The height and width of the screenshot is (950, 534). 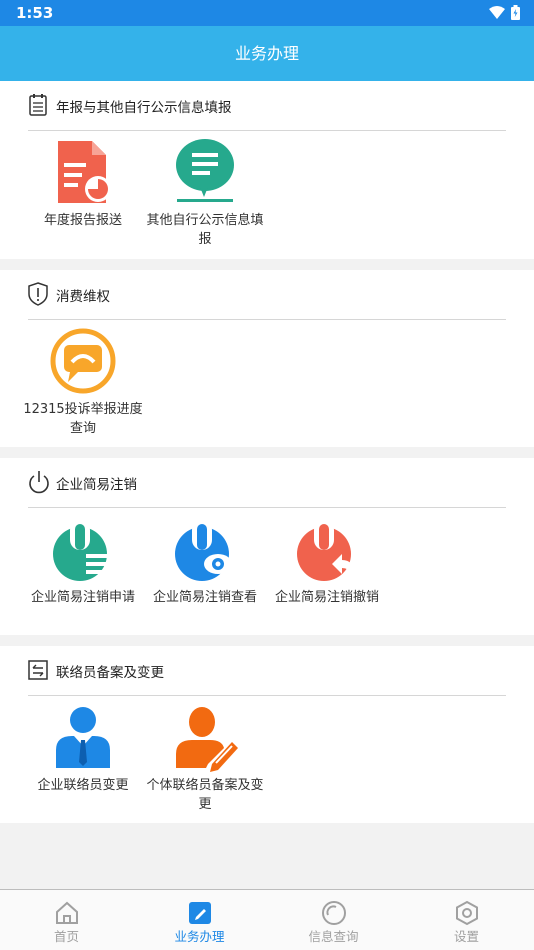 I want to click on tab-settings: 设置, so click(x=466, y=920).